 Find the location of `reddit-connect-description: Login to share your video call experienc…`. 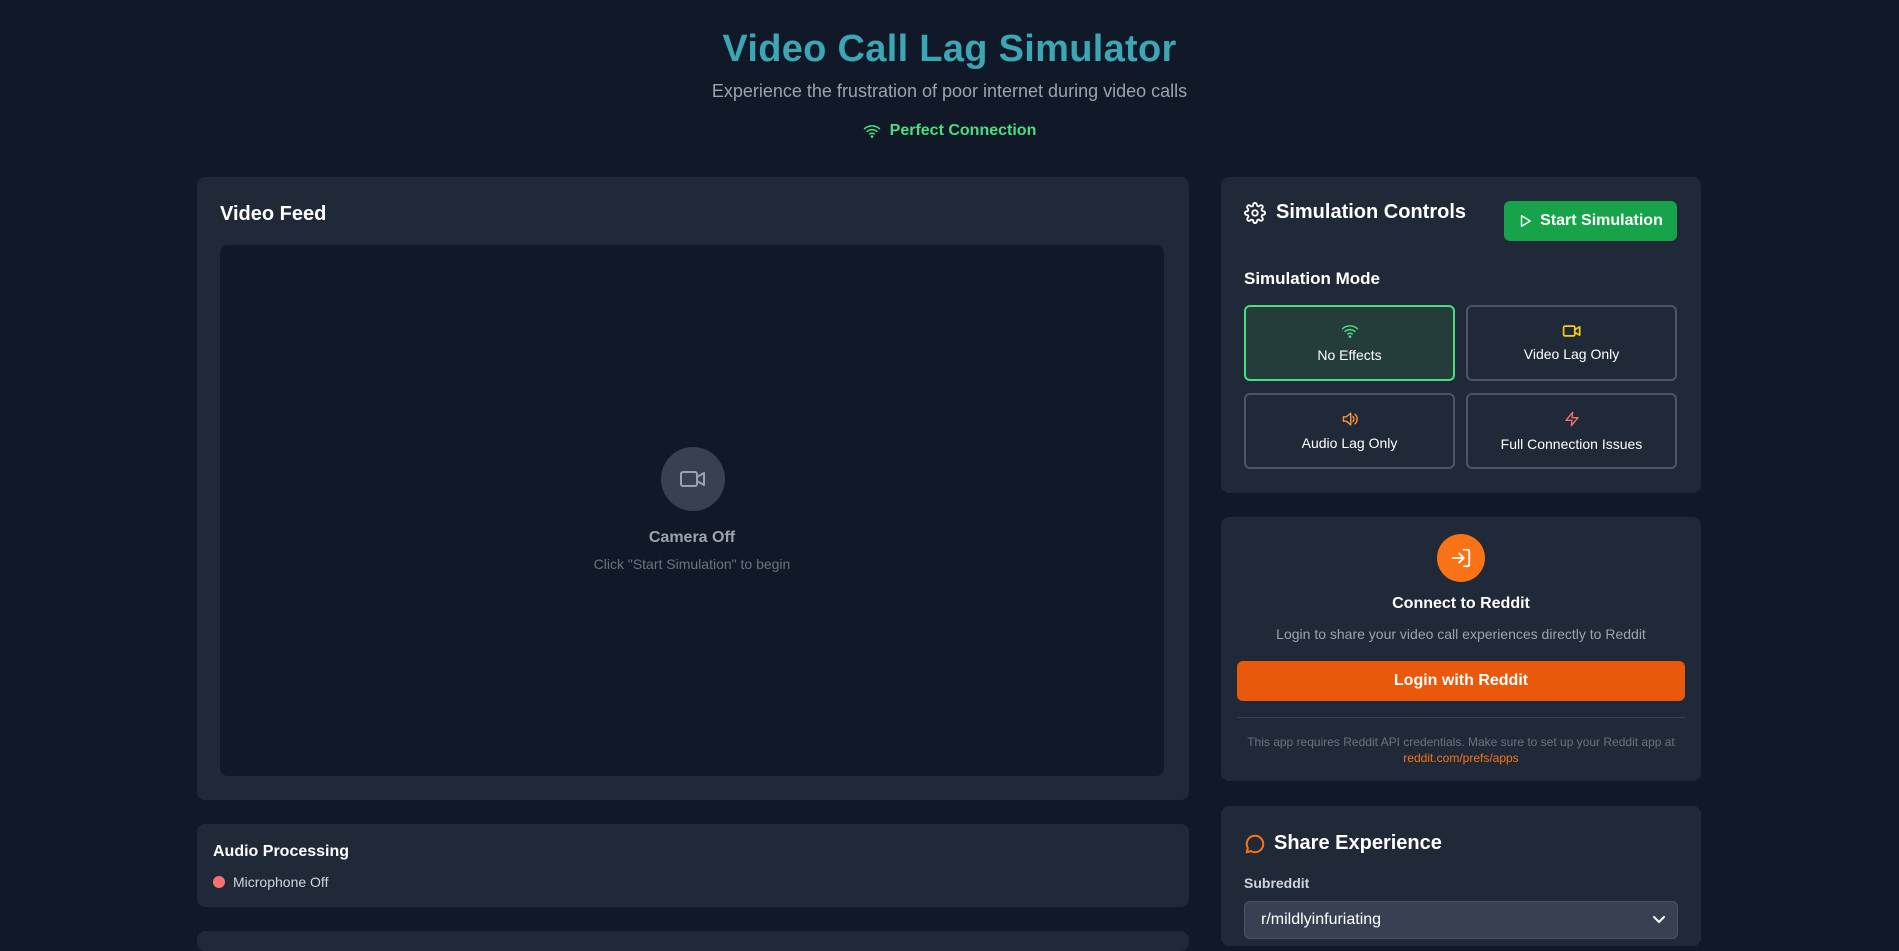

reddit-connect-description: Login to share your video call experienc… is located at coordinates (1461, 634).